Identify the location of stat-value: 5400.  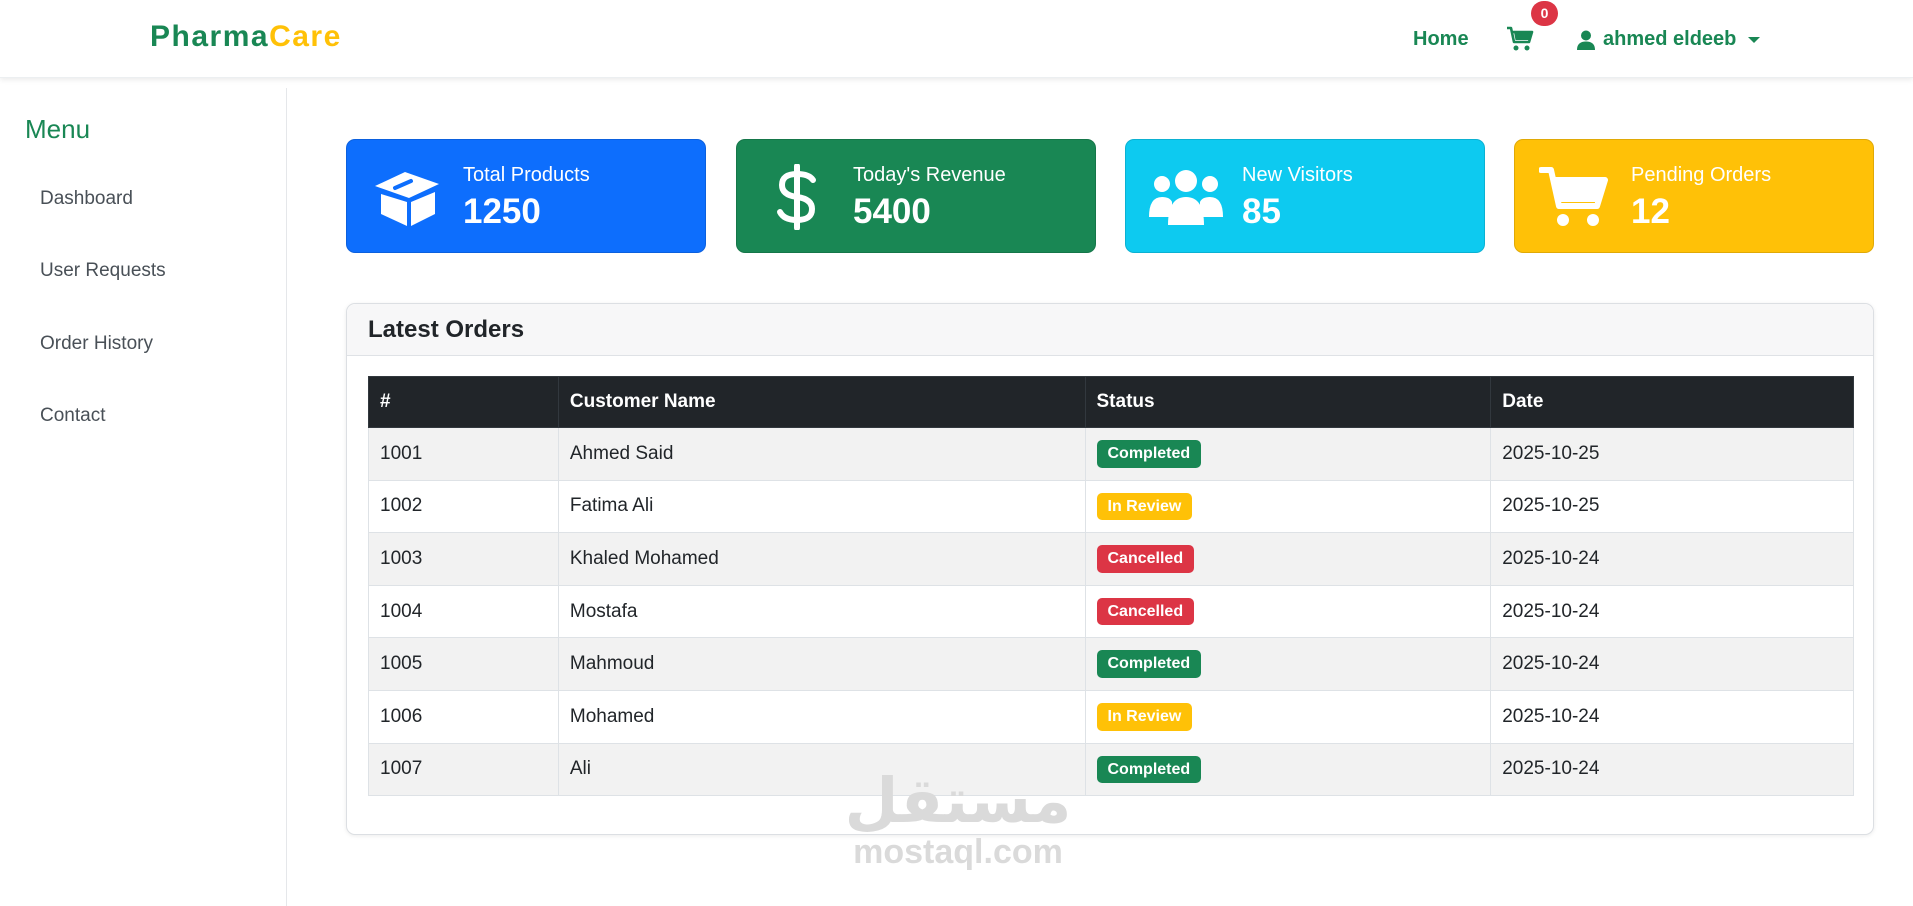
(892, 211).